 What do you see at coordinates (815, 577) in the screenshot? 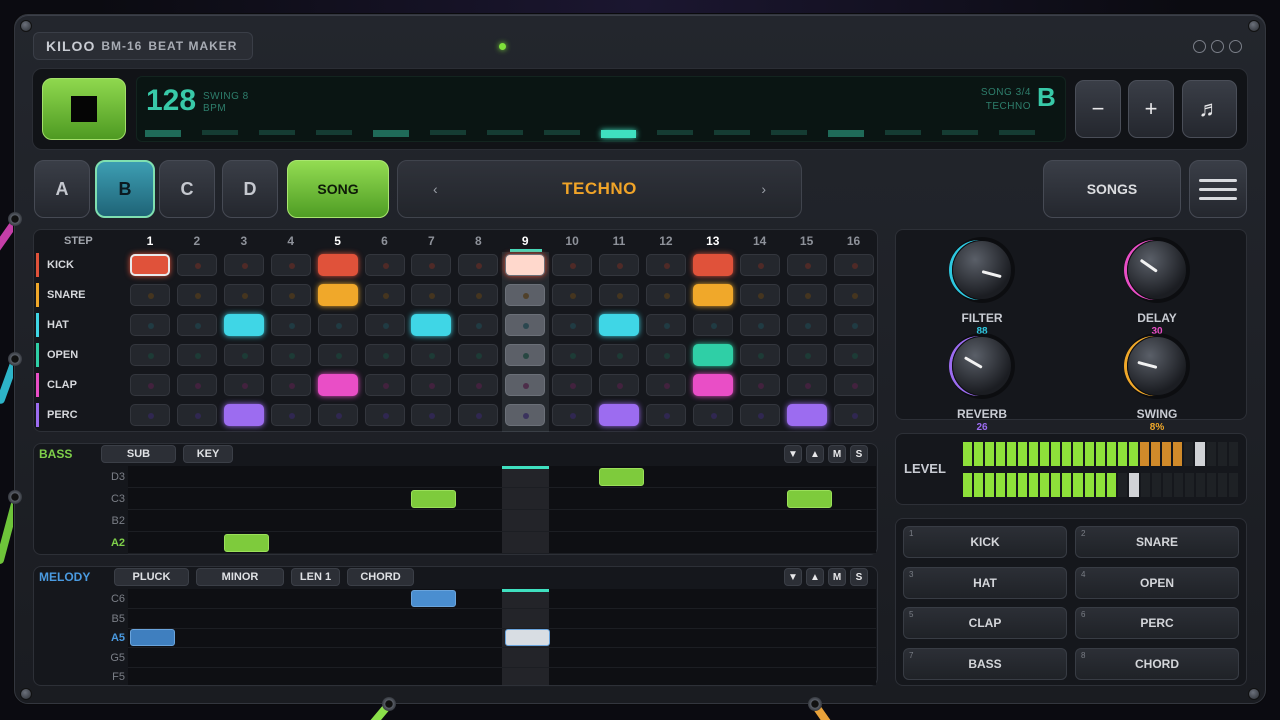
I see `melody-up-button: ▲` at bounding box center [815, 577].